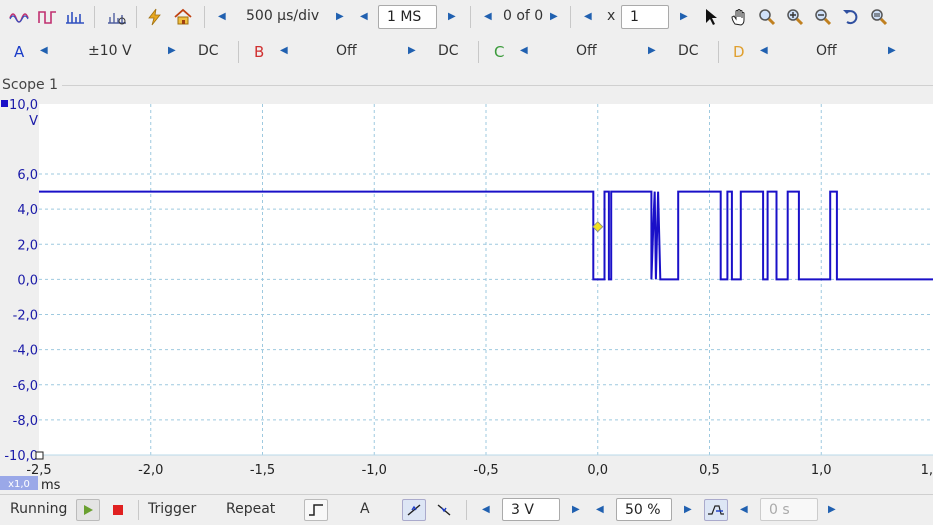  I want to click on view-tab-bar: Scope 1, so click(466, 85).